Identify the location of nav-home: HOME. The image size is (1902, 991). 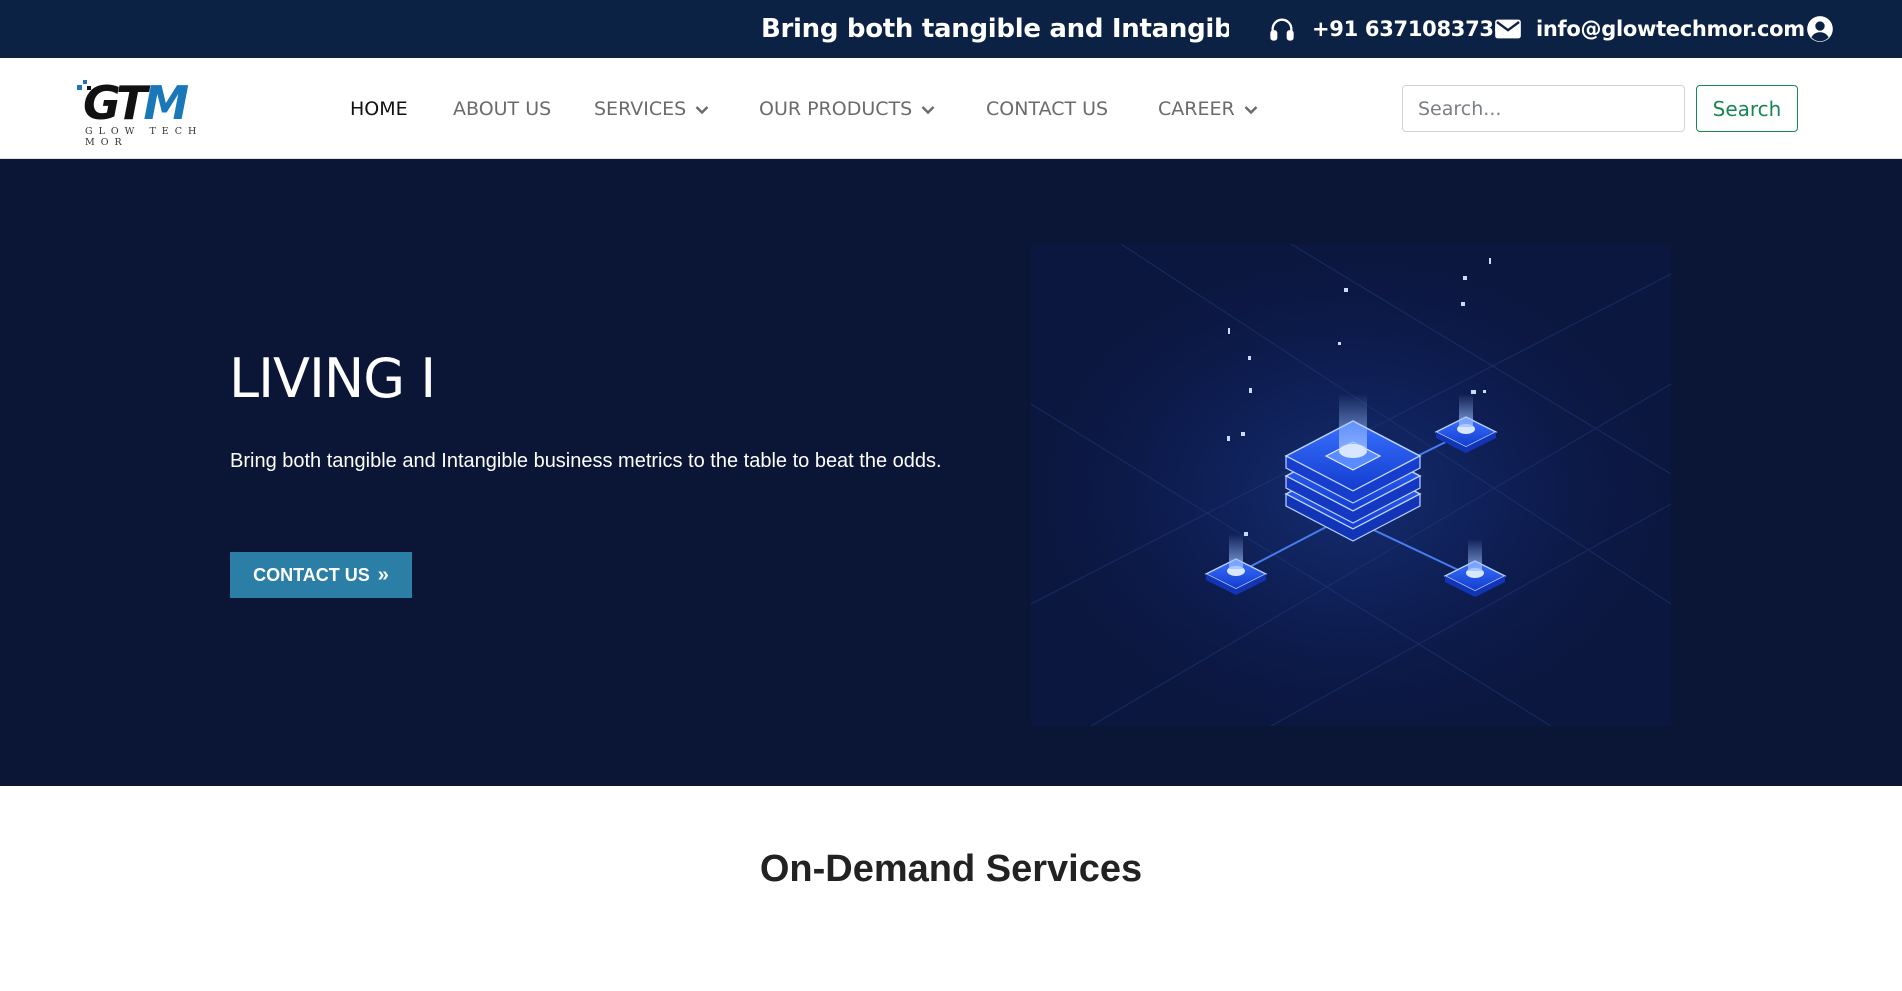
(379, 108).